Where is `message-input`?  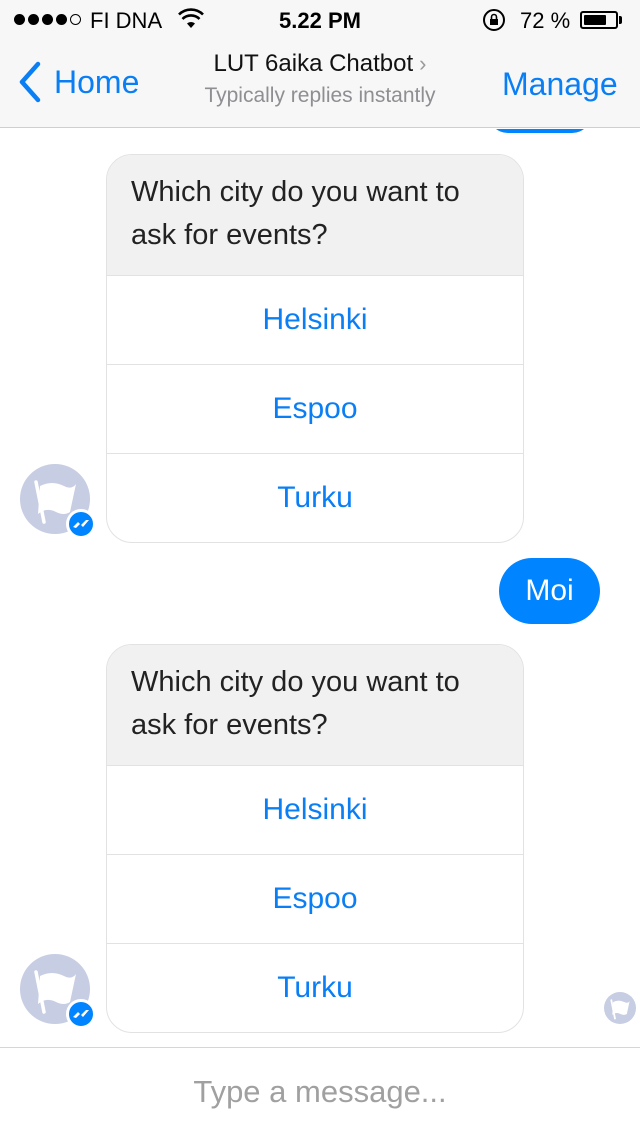
message-input is located at coordinates (320, 1092).